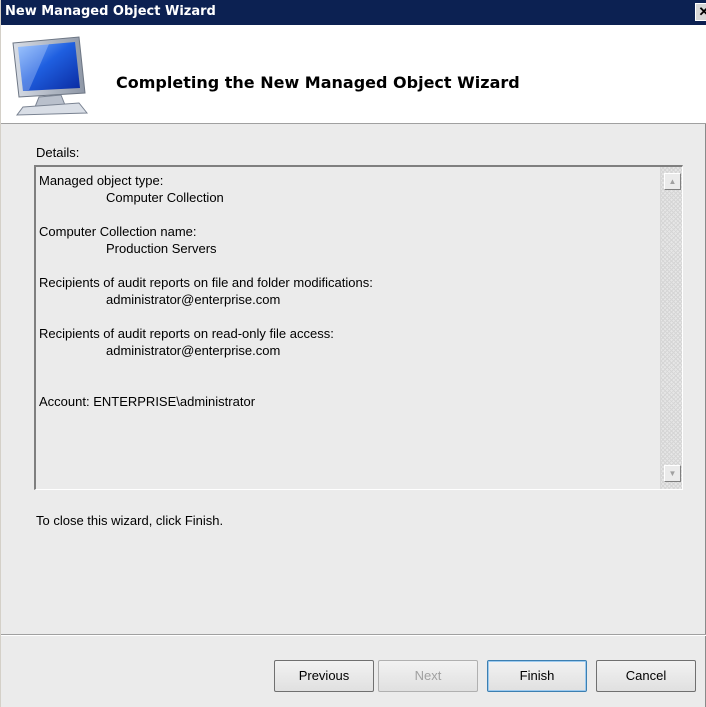 Image resolution: width=706 pixels, height=707 pixels. Describe the element at coordinates (147, 401) in the screenshot. I see `account-line: Account: ENTERPRISE\administrator` at that location.